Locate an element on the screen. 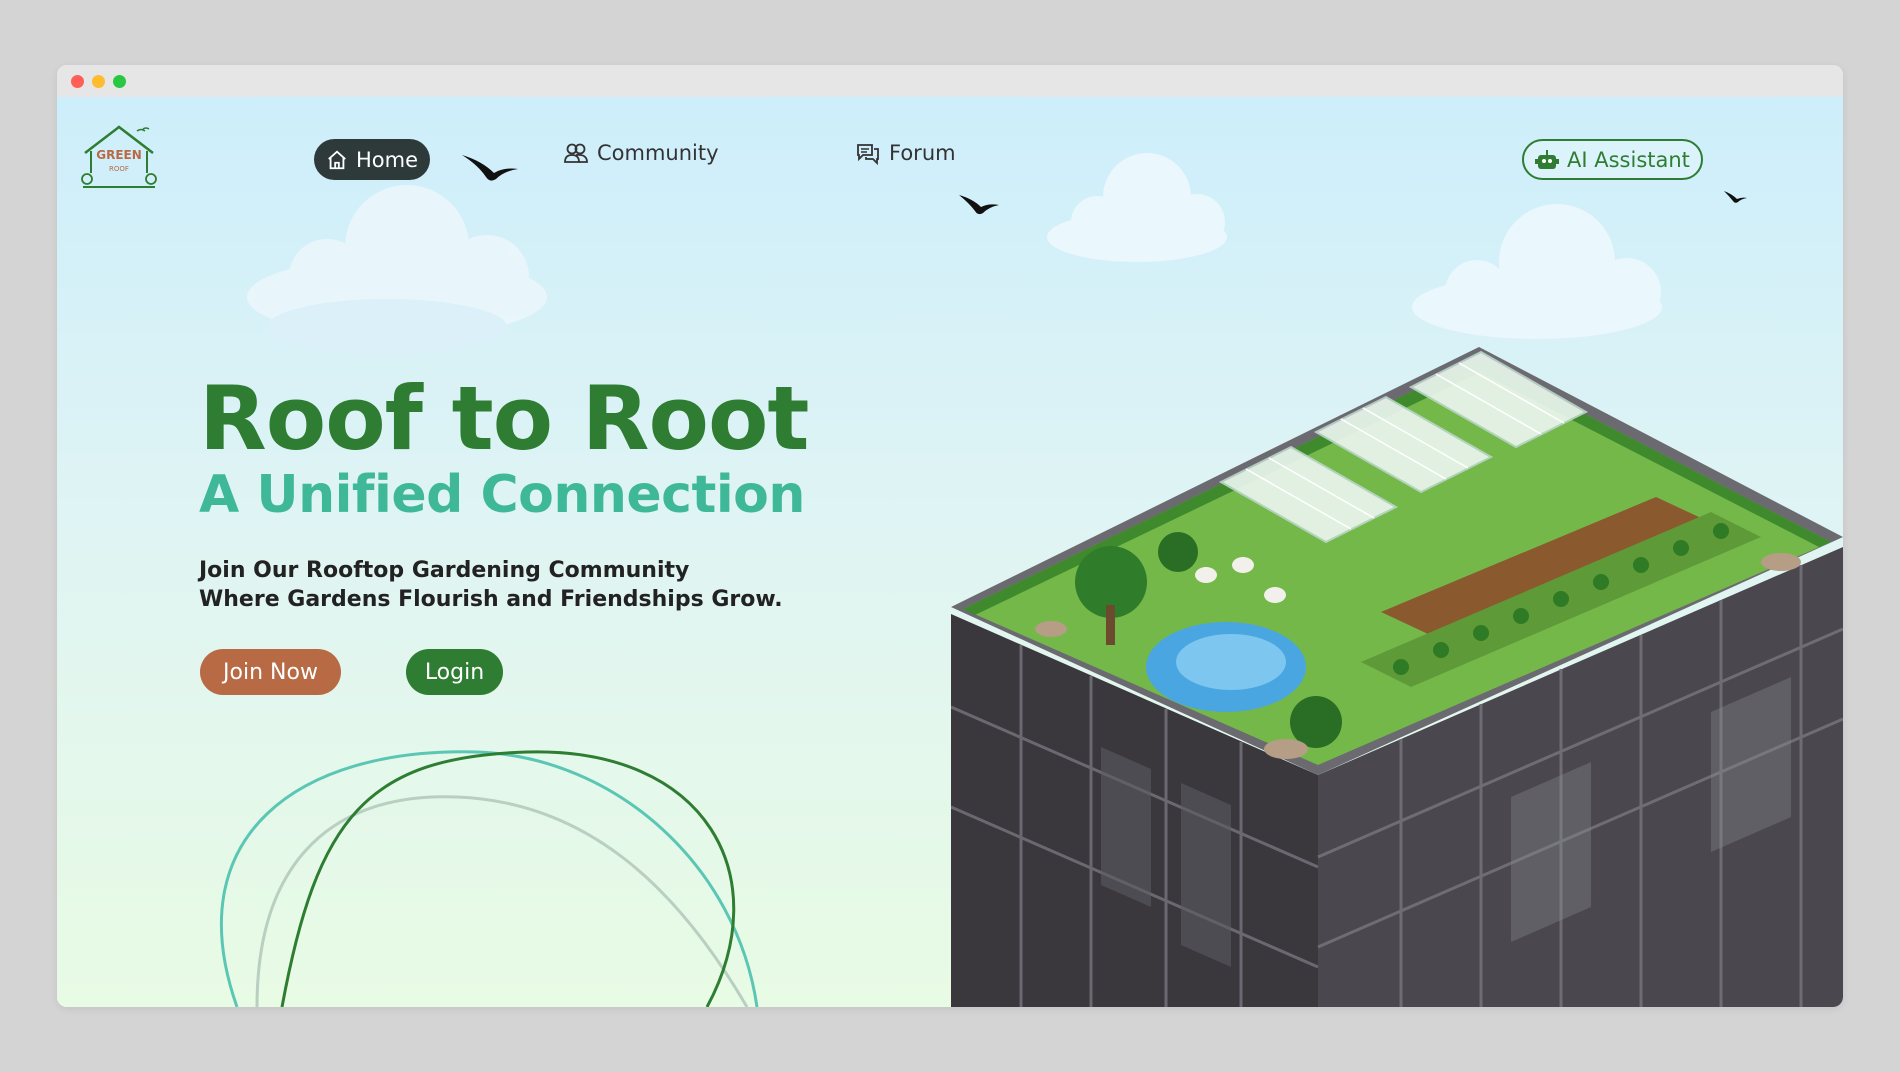  close-window-button is located at coordinates (77, 81).